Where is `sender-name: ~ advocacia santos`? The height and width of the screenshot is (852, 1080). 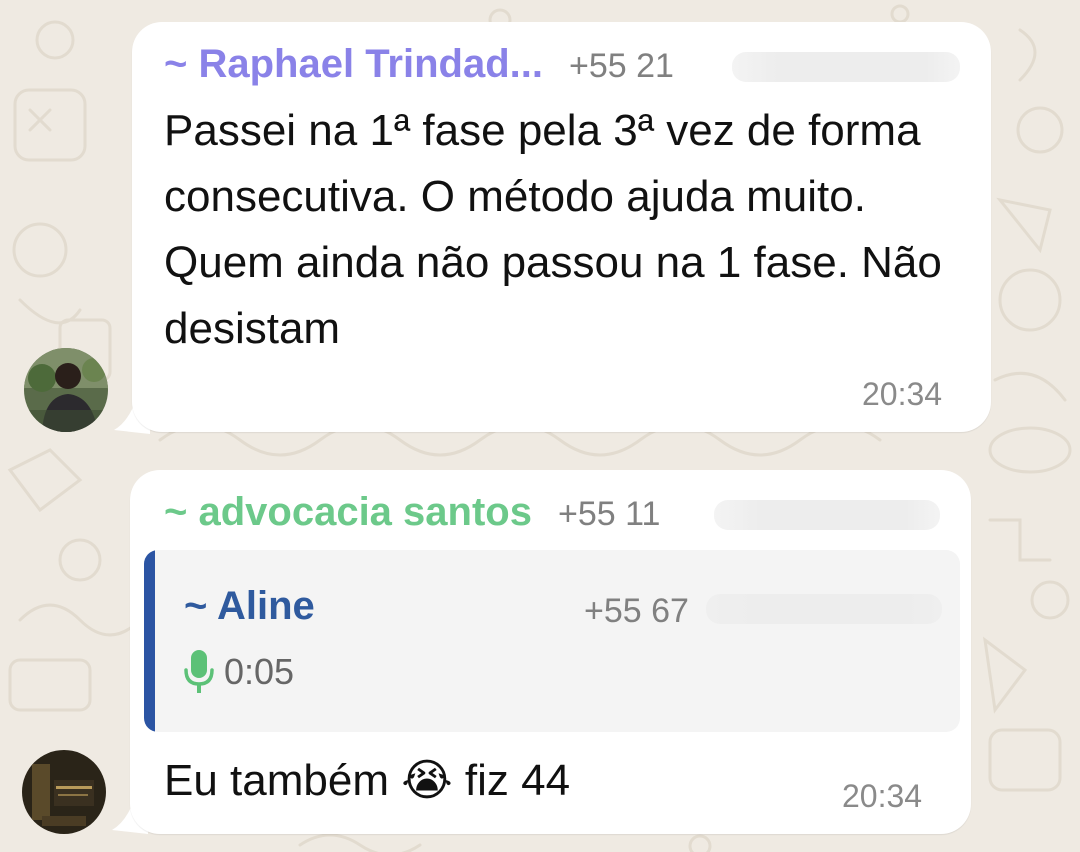 sender-name: ~ advocacia santos is located at coordinates (348, 512).